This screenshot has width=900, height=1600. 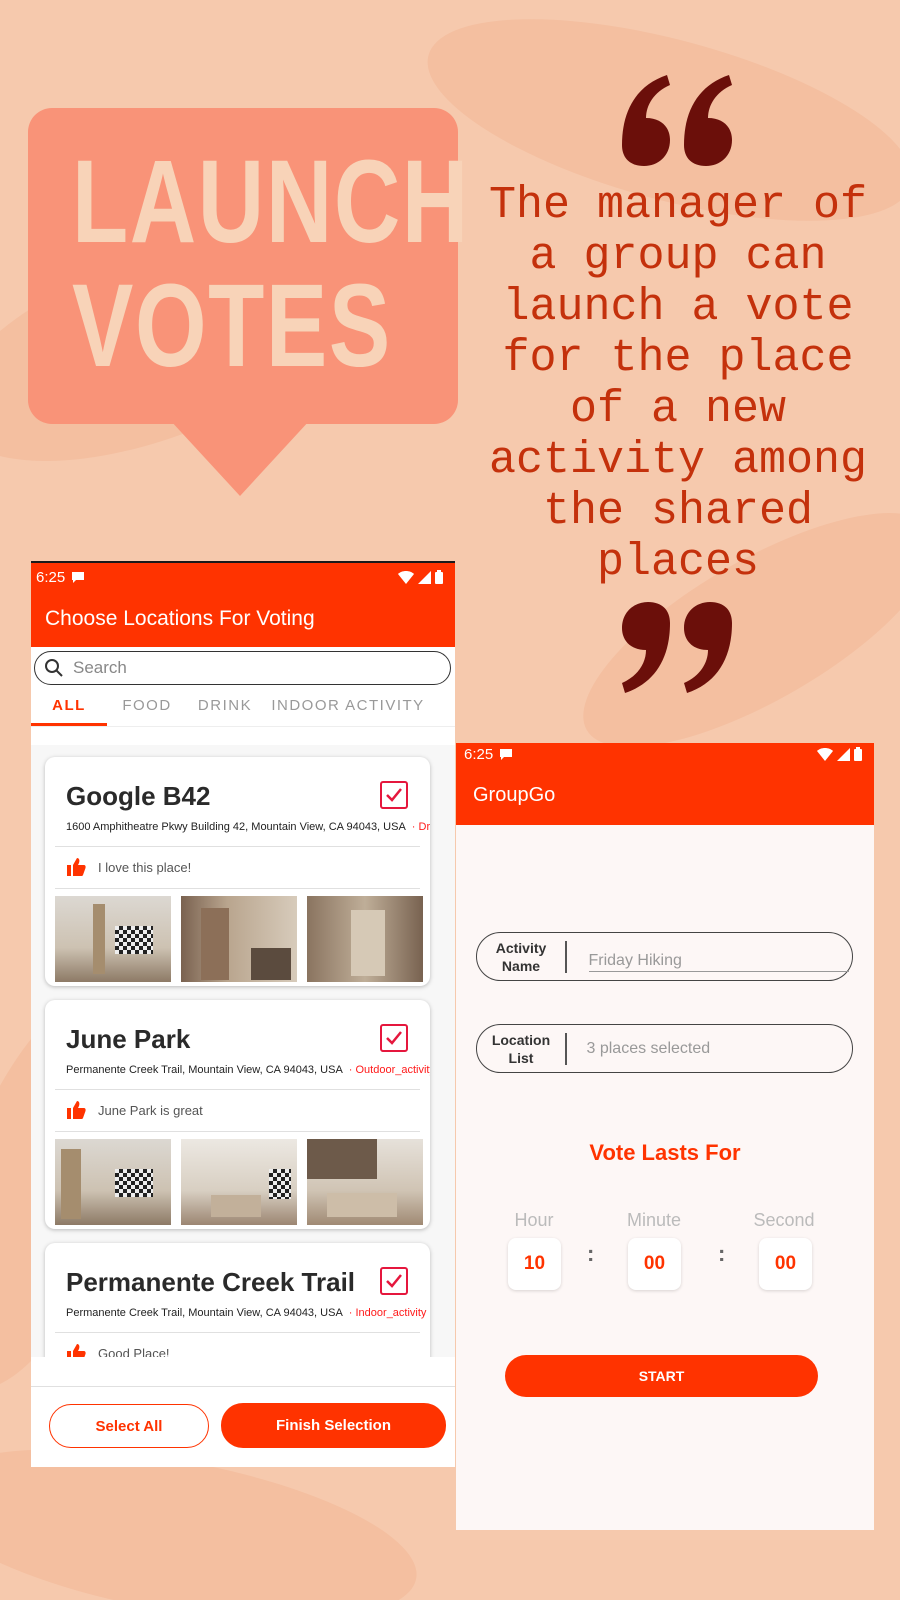 I want to click on activity-name-field: Activity Name Friday Hiking, so click(x=664, y=956).